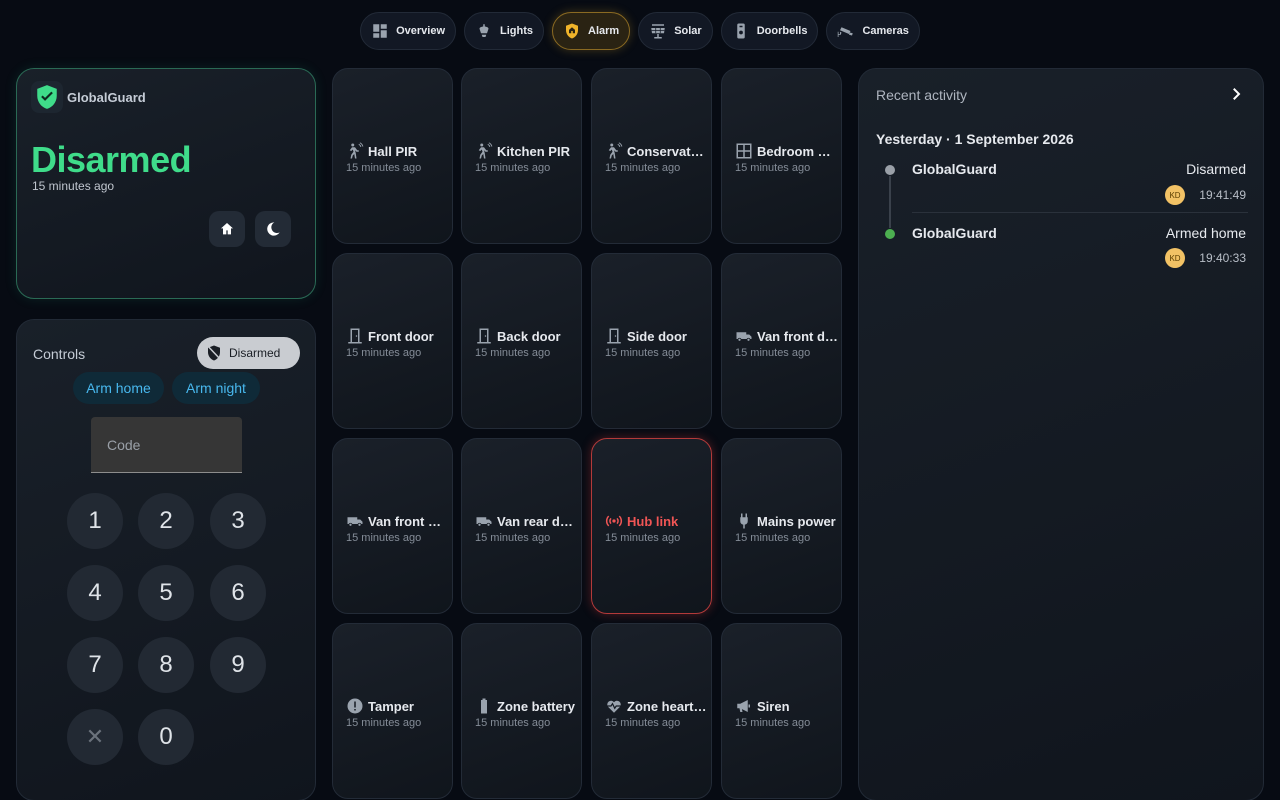  What do you see at coordinates (166, 183) in the screenshot?
I see `alarm-status-card: GlobalGuard Disarmed 15 minutes ago` at bounding box center [166, 183].